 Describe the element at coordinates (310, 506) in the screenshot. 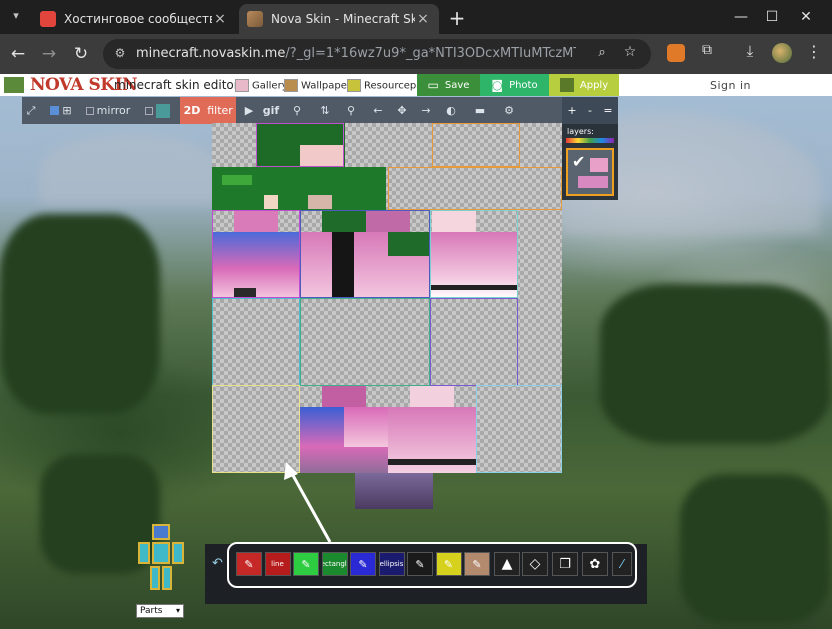

I see `arrow-shaft` at that location.